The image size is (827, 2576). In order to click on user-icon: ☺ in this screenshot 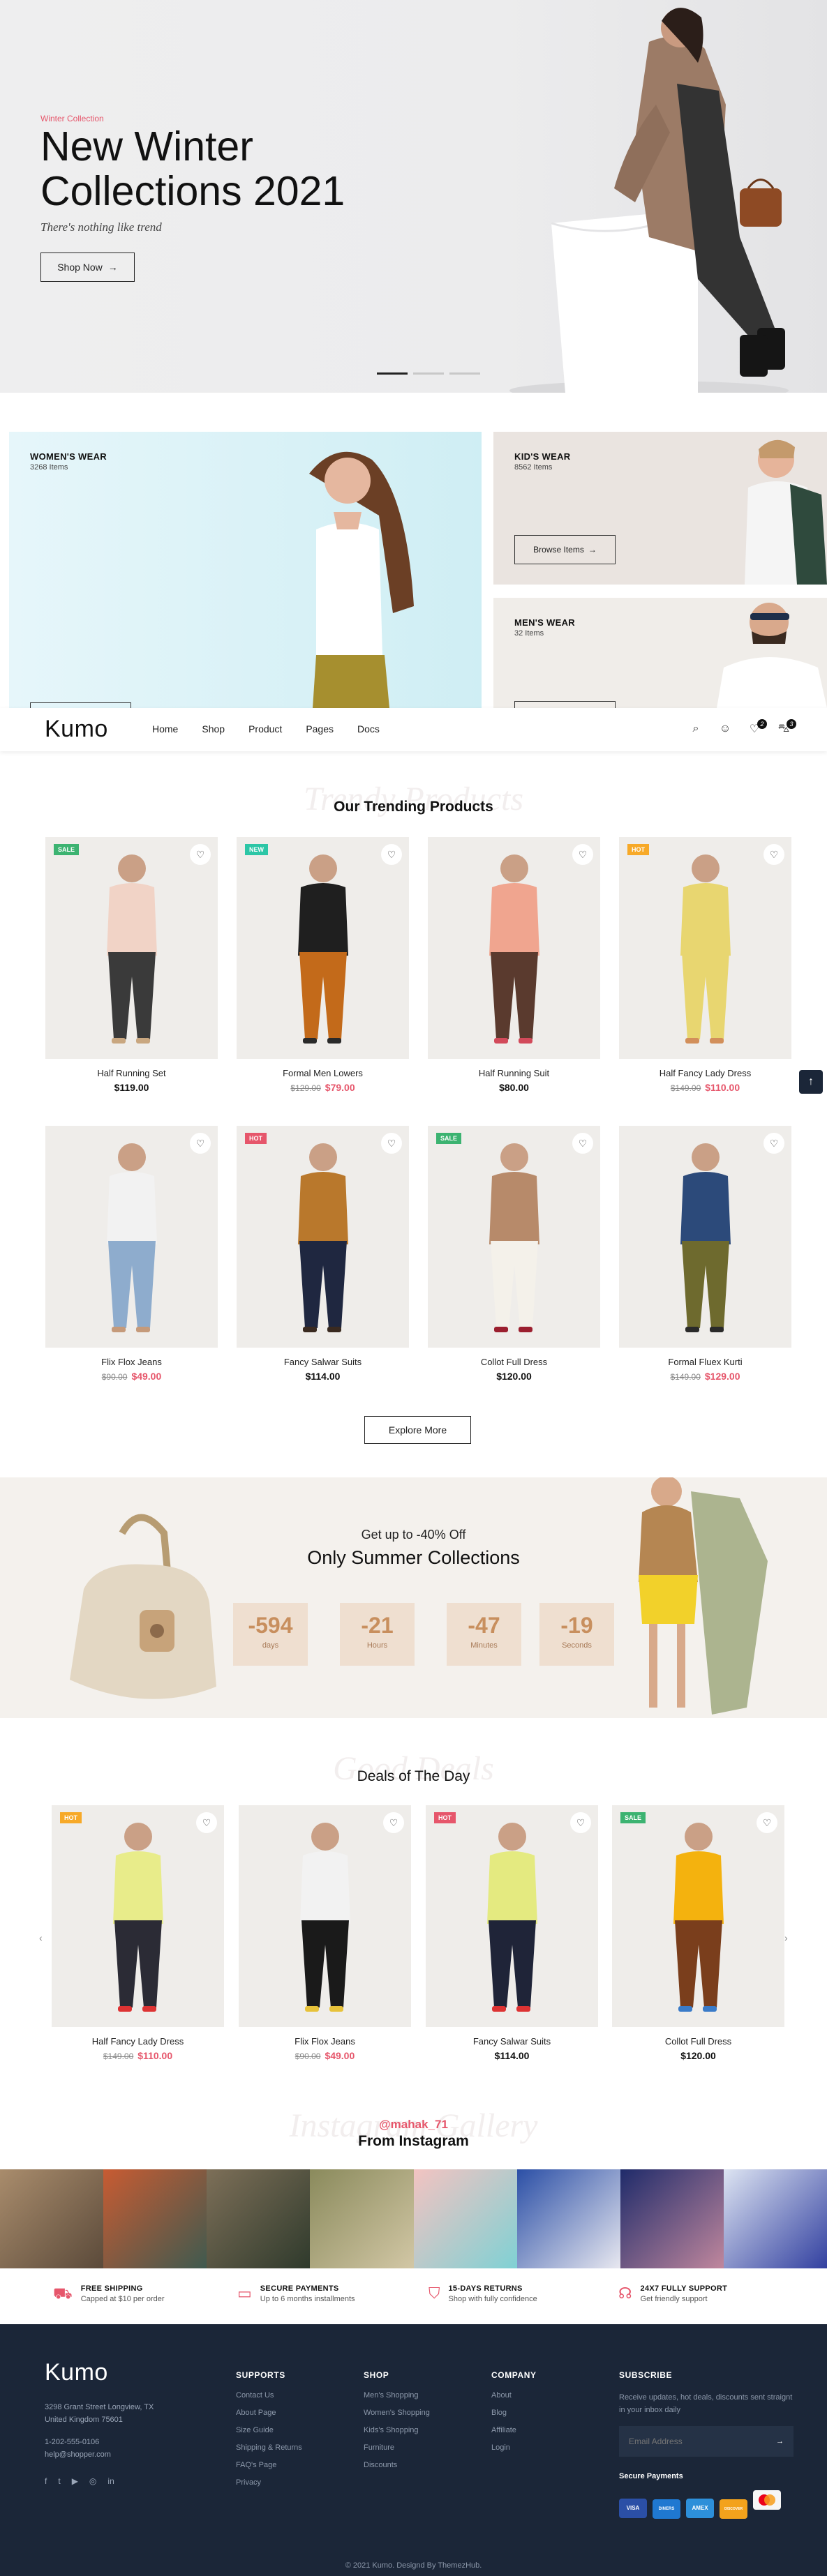, I will do `click(725, 729)`.